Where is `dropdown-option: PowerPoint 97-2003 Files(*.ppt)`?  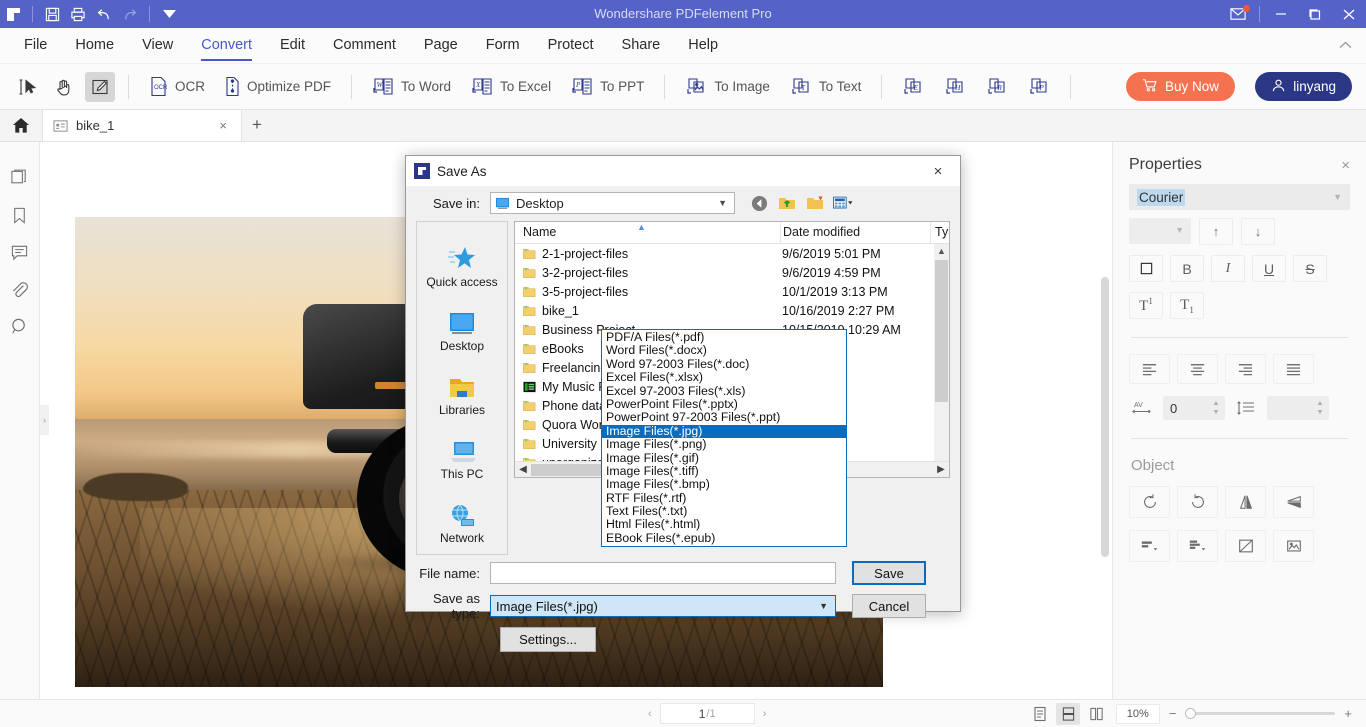 dropdown-option: PowerPoint 97-2003 Files(*.ppt) is located at coordinates (724, 417).